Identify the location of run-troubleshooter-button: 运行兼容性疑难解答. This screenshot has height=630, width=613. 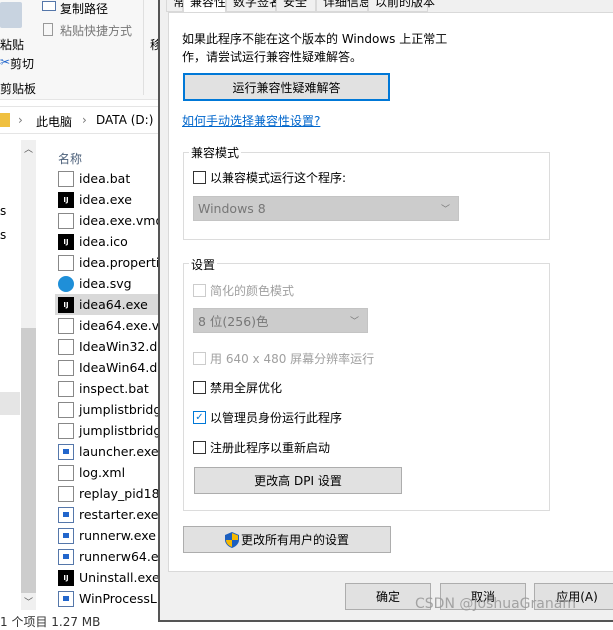
(286, 87).